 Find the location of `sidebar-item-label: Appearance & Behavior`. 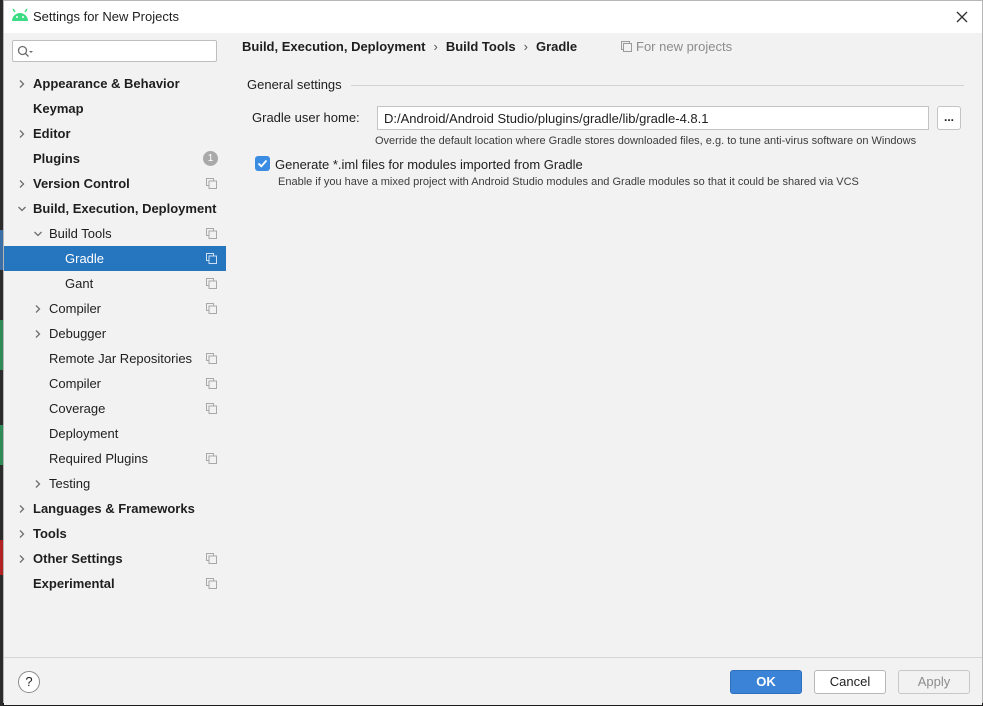

sidebar-item-label: Appearance & Behavior is located at coordinates (106, 83).